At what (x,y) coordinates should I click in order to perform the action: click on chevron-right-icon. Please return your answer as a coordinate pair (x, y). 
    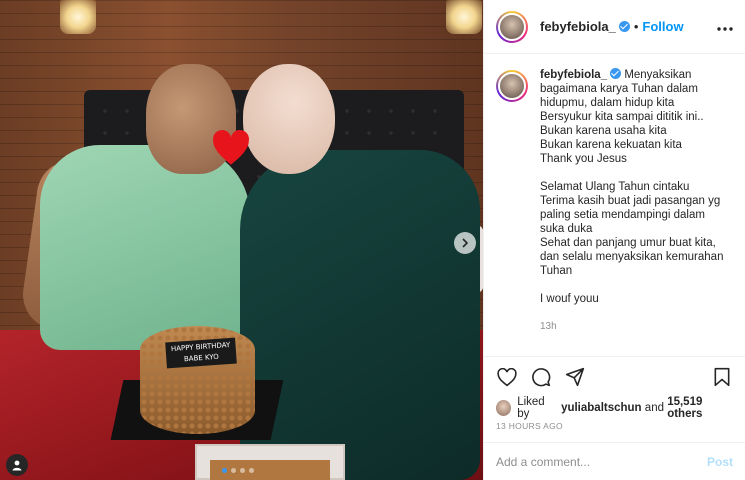
    Looking at the image, I should click on (465, 243).